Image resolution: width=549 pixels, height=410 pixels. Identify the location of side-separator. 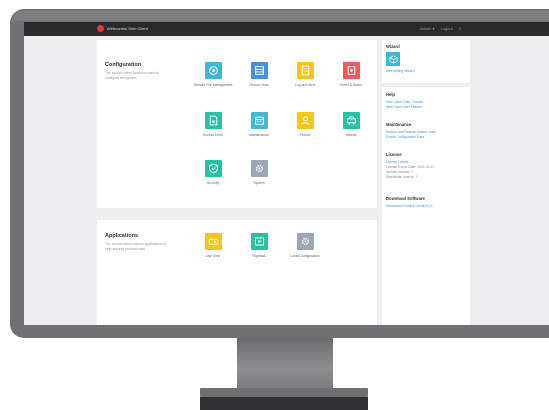
(426, 85).